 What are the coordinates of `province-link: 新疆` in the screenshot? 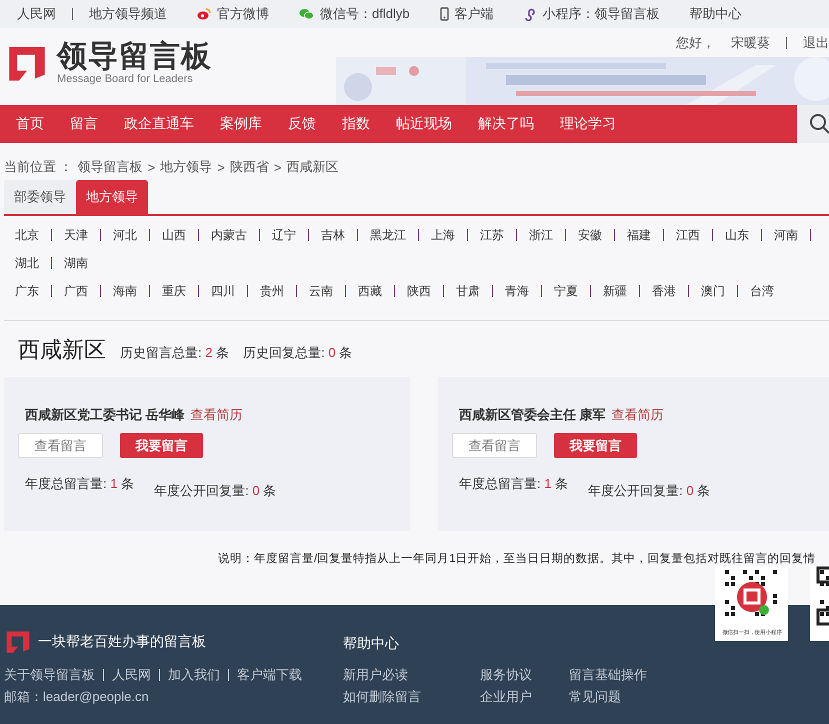 It's located at (615, 291).